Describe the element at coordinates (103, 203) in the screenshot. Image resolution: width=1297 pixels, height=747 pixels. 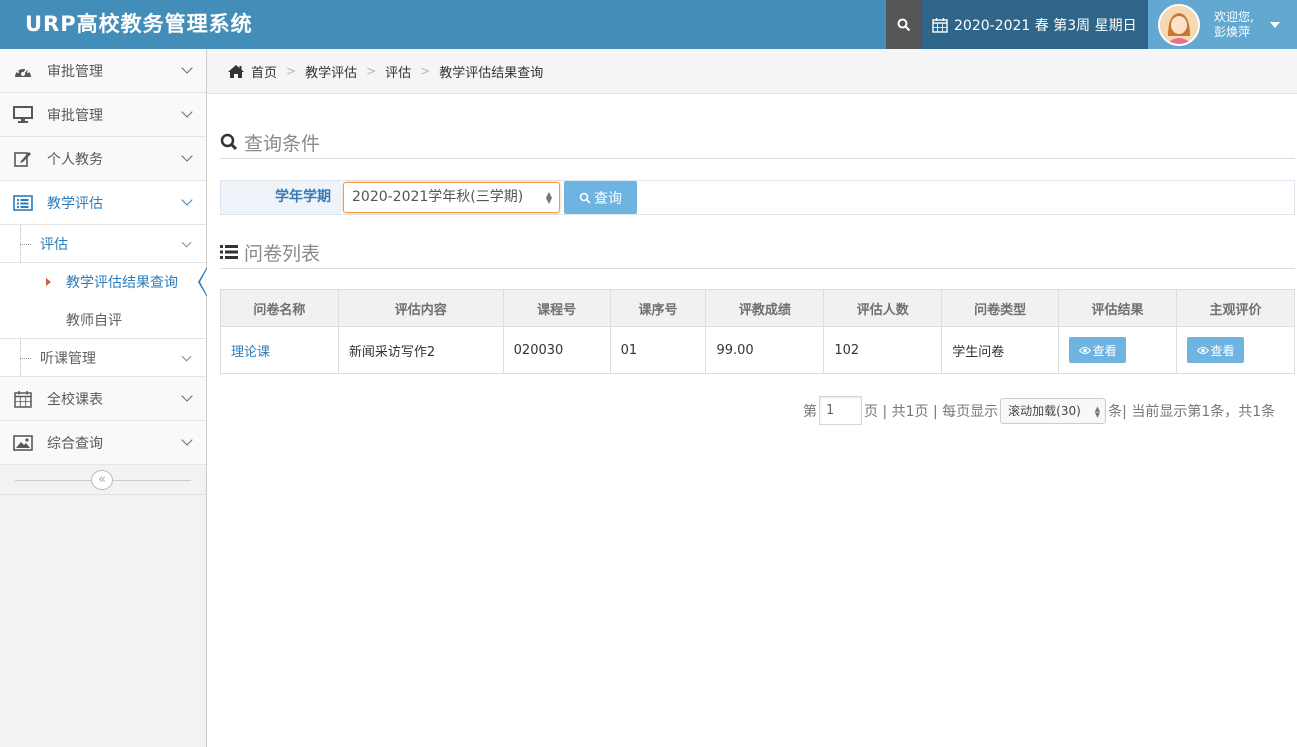
I see `sidebar-item-teaching-evaluation: 教学评估` at that location.